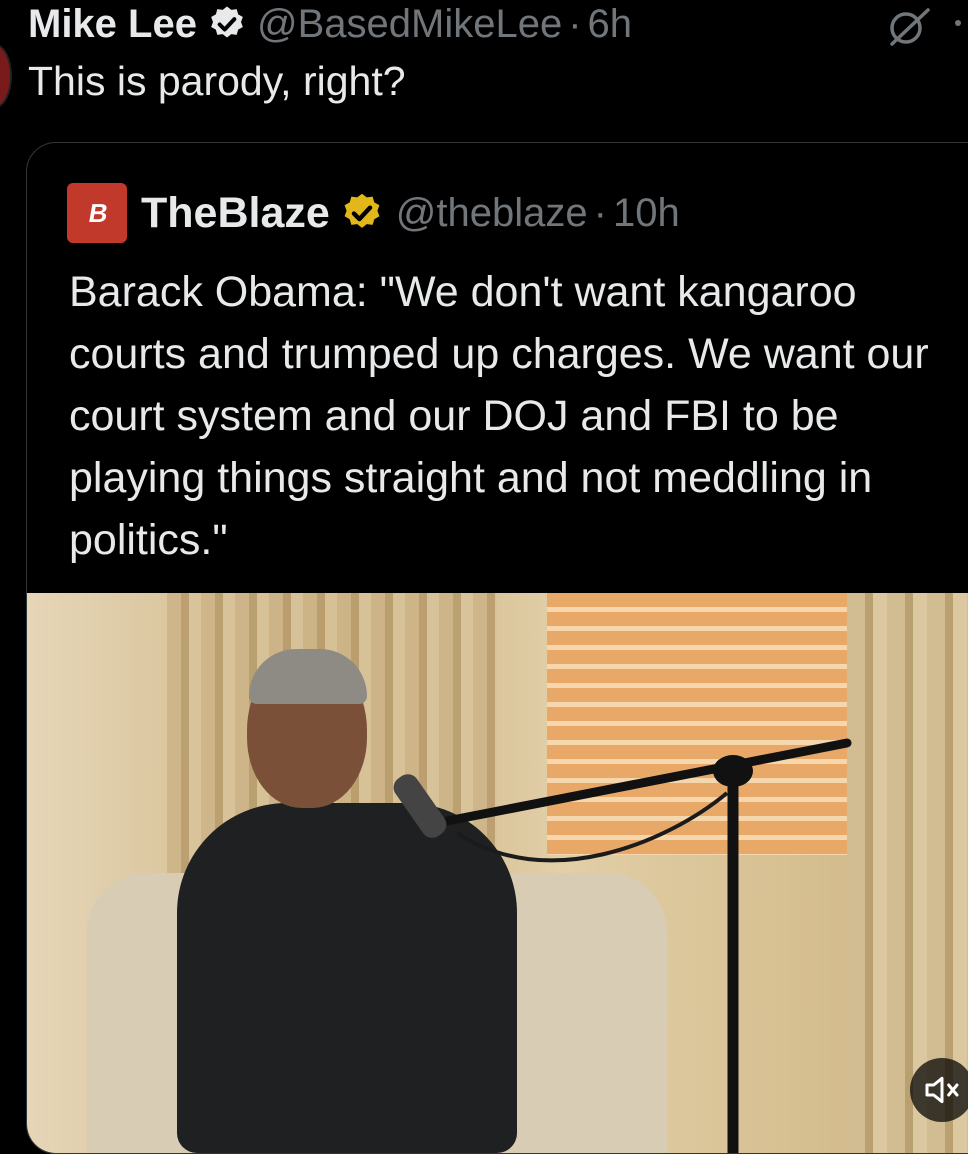 The height and width of the screenshot is (1154, 968). What do you see at coordinates (217, 81) in the screenshot?
I see `tweet-text: This is parody, right?` at bounding box center [217, 81].